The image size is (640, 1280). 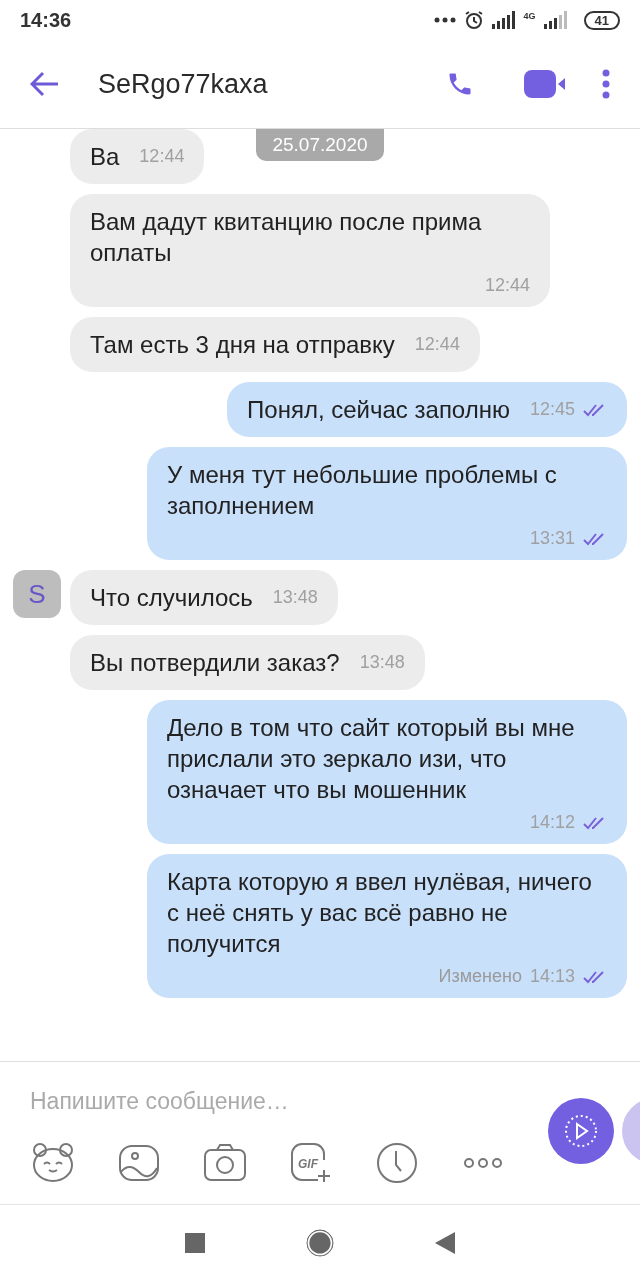 What do you see at coordinates (215, 663) in the screenshot?
I see `message-text: Вы потвердили заказ?` at bounding box center [215, 663].